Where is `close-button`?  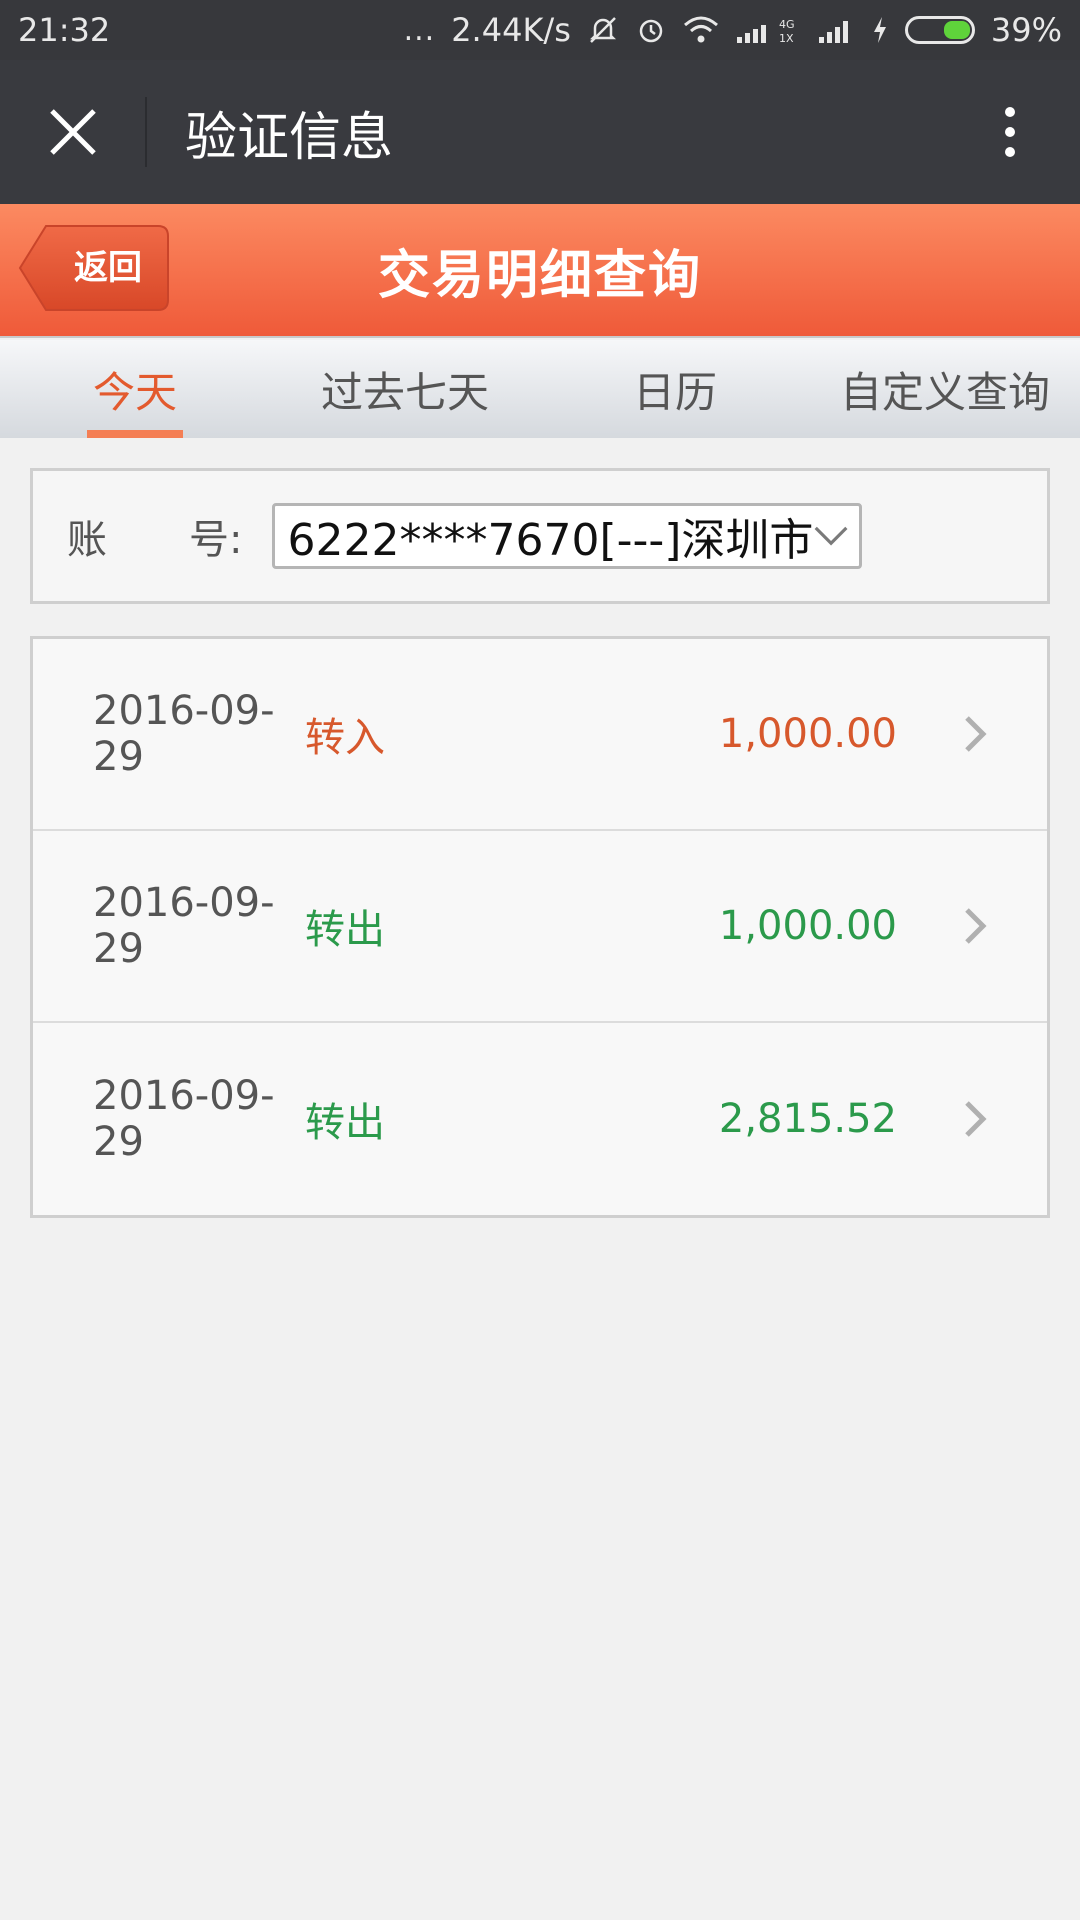 close-button is located at coordinates (72, 132).